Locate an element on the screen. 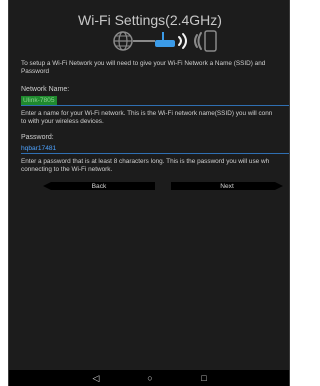 The height and width of the screenshot is (386, 320). next-button-label: Next is located at coordinates (227, 186).